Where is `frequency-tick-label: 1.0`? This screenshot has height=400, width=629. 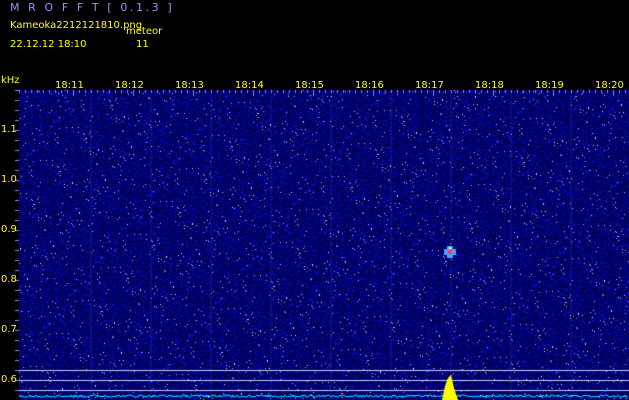
frequency-tick-label: 1.0 is located at coordinates (9, 179).